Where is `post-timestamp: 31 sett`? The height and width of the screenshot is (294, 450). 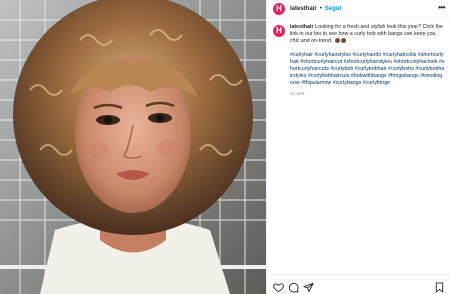
post-timestamp: 31 sett is located at coordinates (297, 94).